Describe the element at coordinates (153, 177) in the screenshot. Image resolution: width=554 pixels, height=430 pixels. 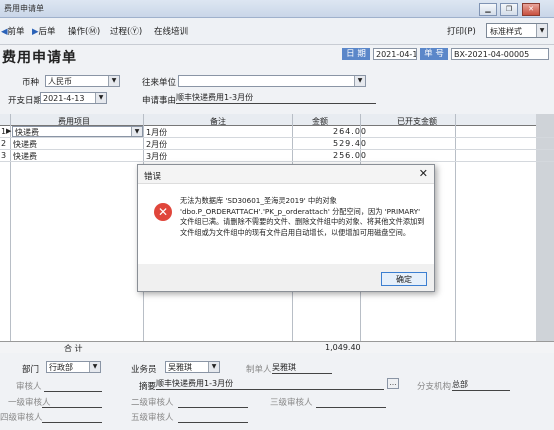
I see `dialog-title: 错误` at that location.